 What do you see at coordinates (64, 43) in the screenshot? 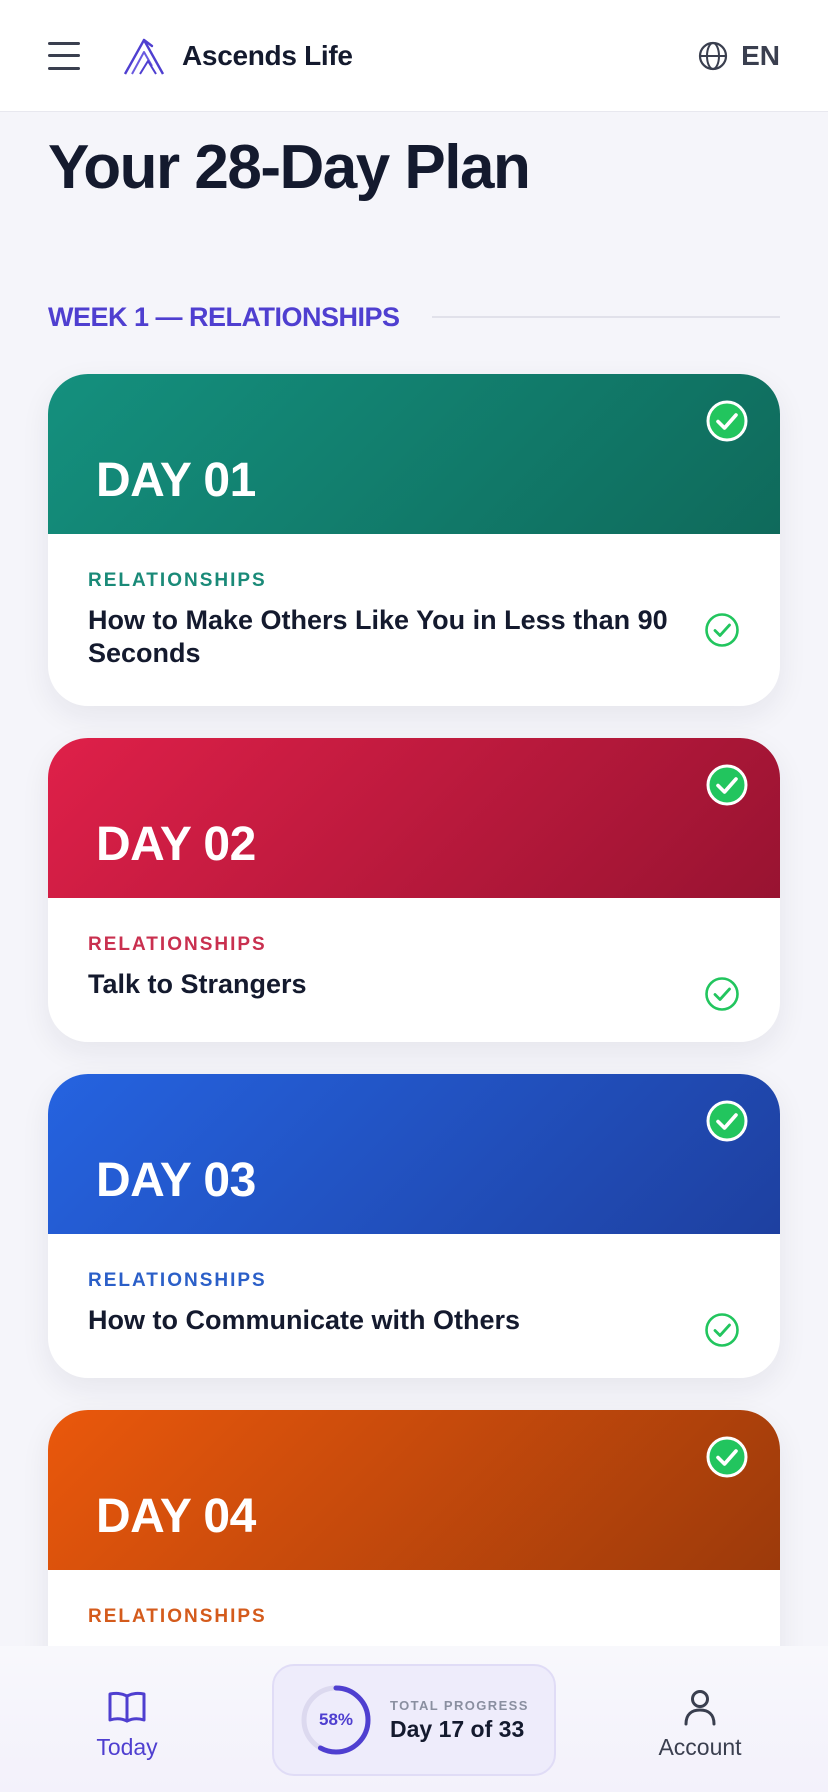
I see `menu-icon` at bounding box center [64, 43].